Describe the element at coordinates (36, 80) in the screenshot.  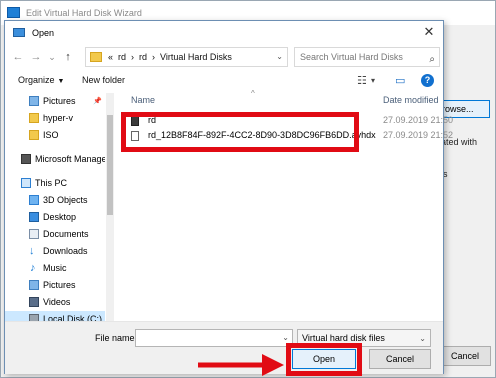
I see `organize-label: Organize` at that location.